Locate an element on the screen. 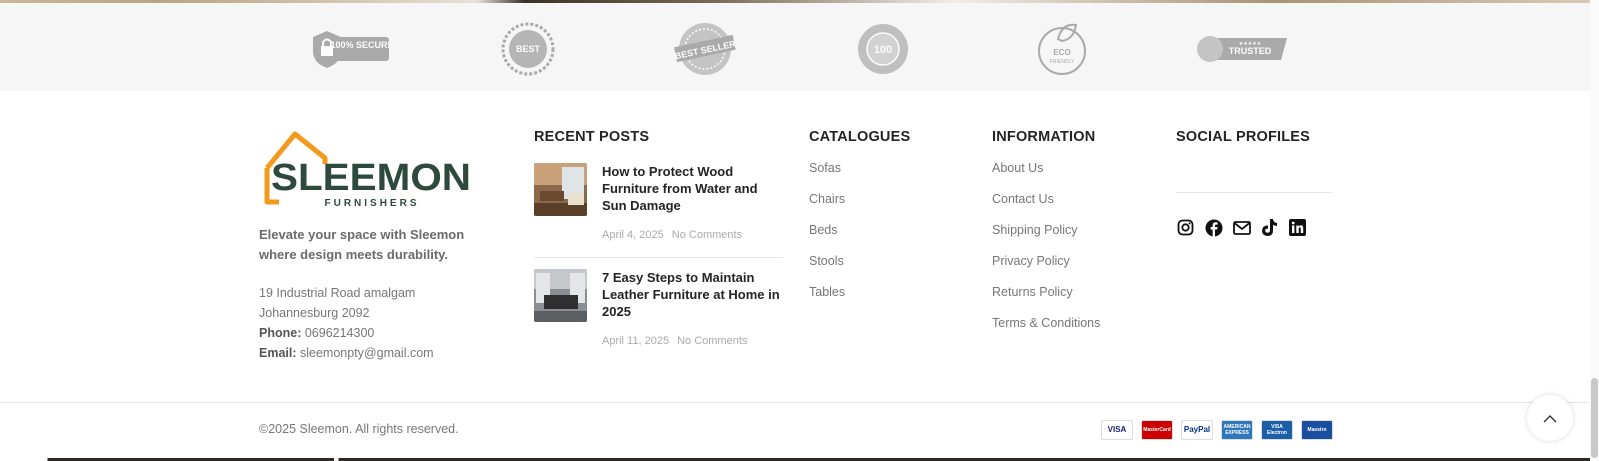 The width and height of the screenshot is (1599, 461). sleemon-logo: SLEEMON FURNISHERS is located at coordinates (366, 168).